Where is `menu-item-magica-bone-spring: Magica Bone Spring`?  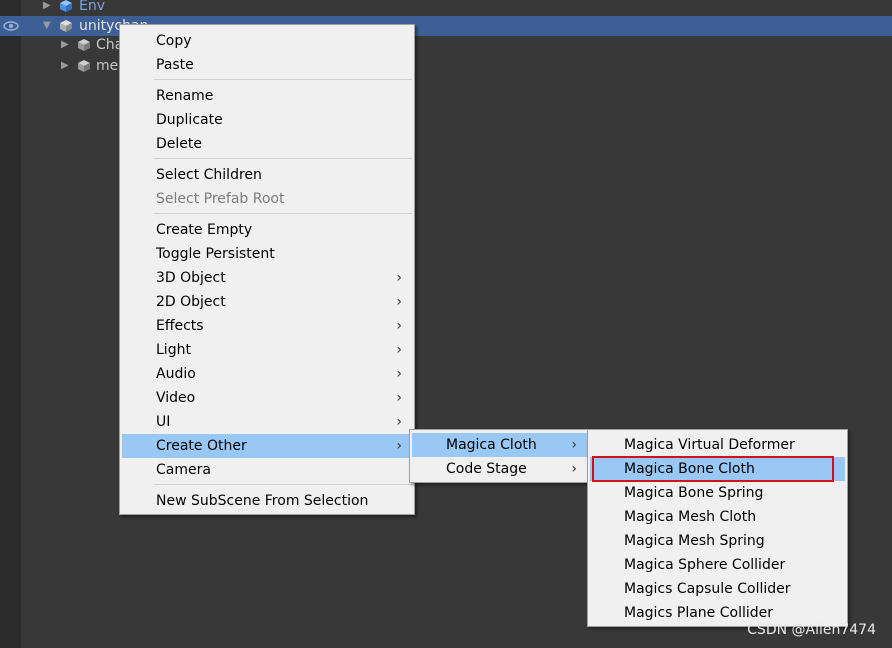 menu-item-magica-bone-spring: Magica Bone Spring is located at coordinates (717, 493).